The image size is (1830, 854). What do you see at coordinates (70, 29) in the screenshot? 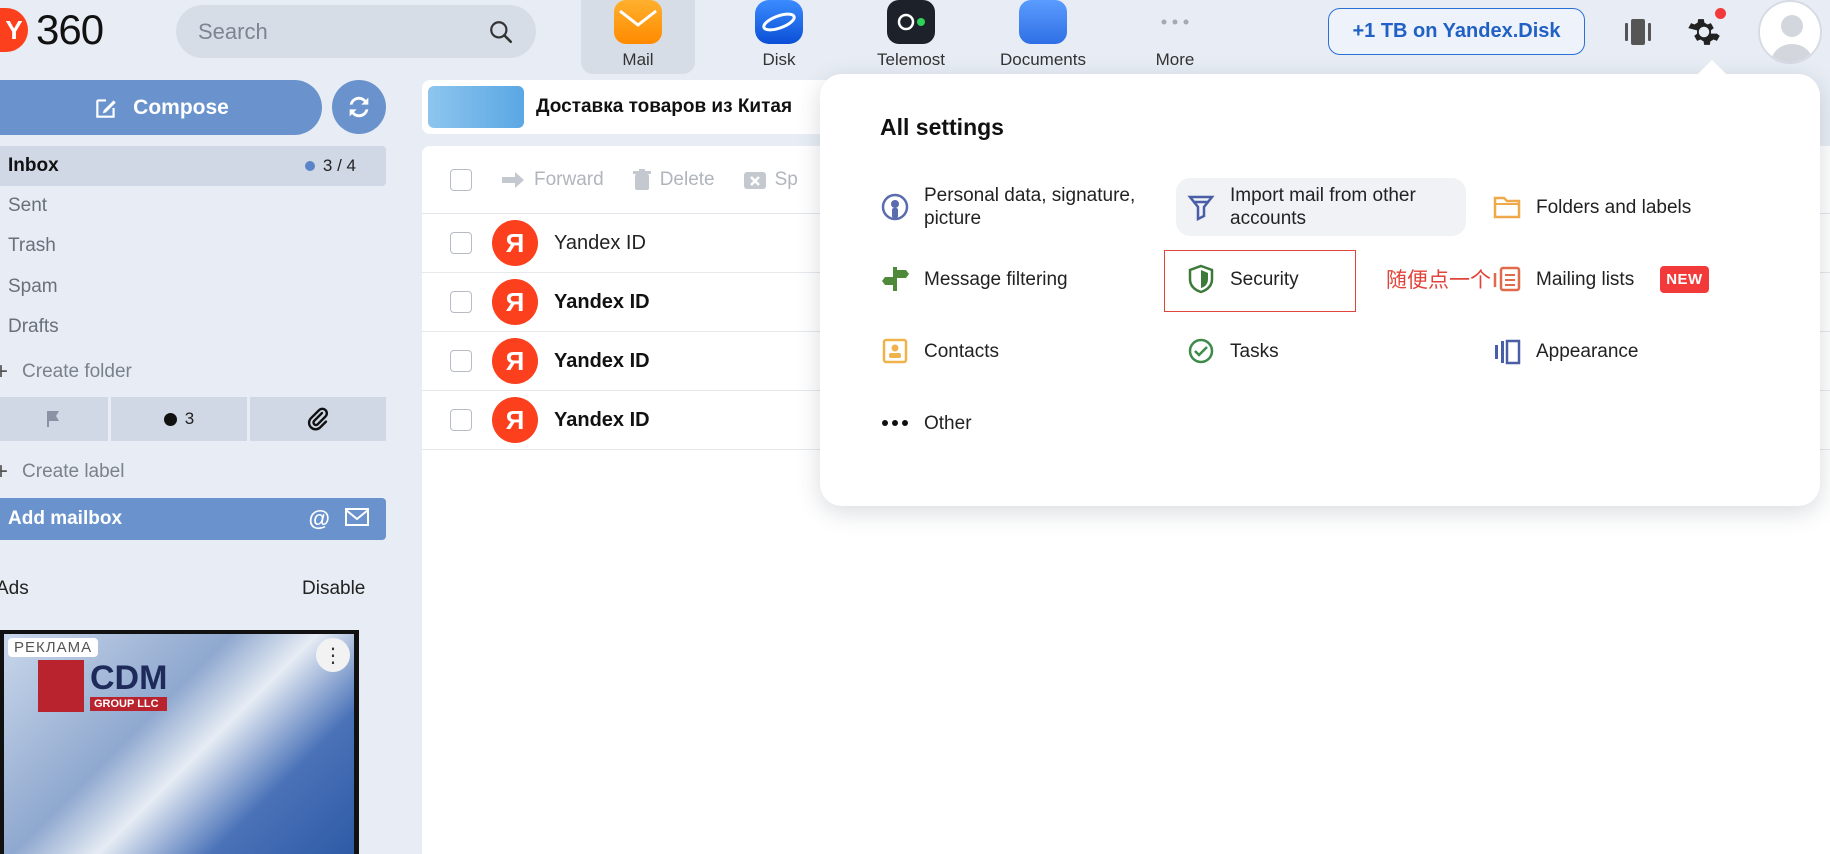
I see `logo-text: 360` at bounding box center [70, 29].